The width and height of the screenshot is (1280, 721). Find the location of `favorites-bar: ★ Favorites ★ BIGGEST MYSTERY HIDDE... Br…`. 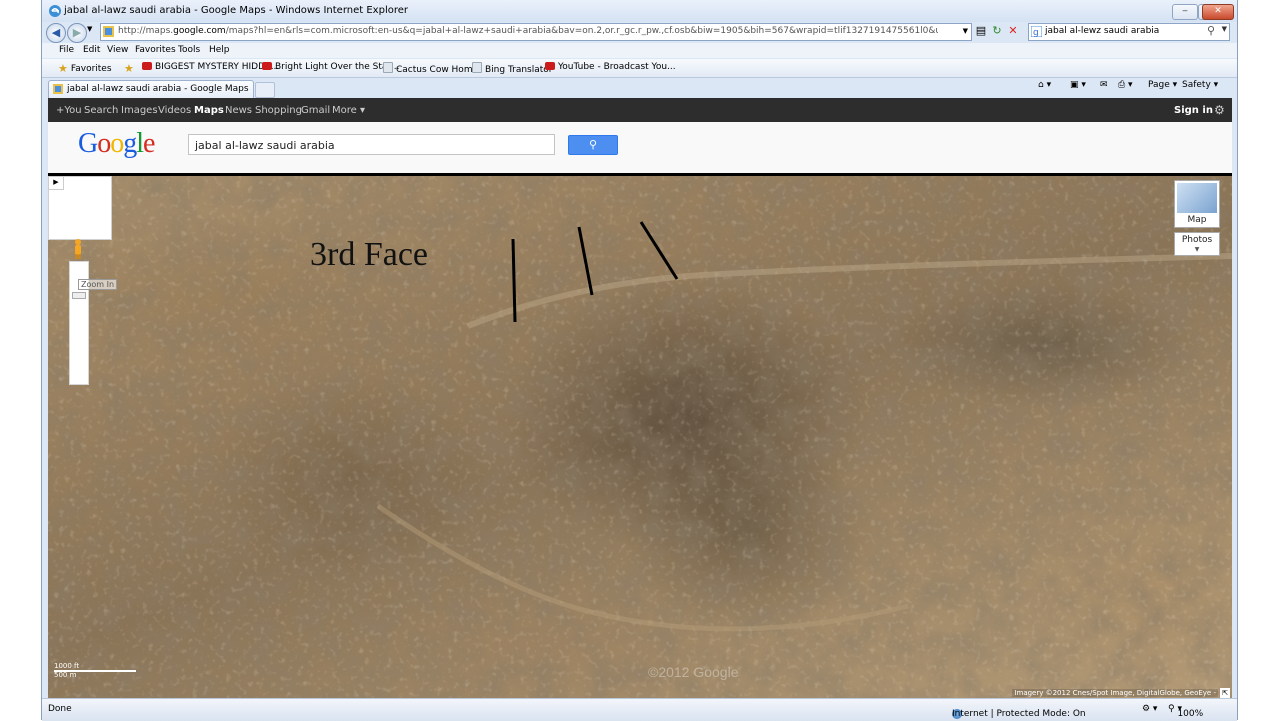

favorites-bar: ★ Favorites ★ BIGGEST MYSTERY HIDDE... Br… is located at coordinates (639, 68).